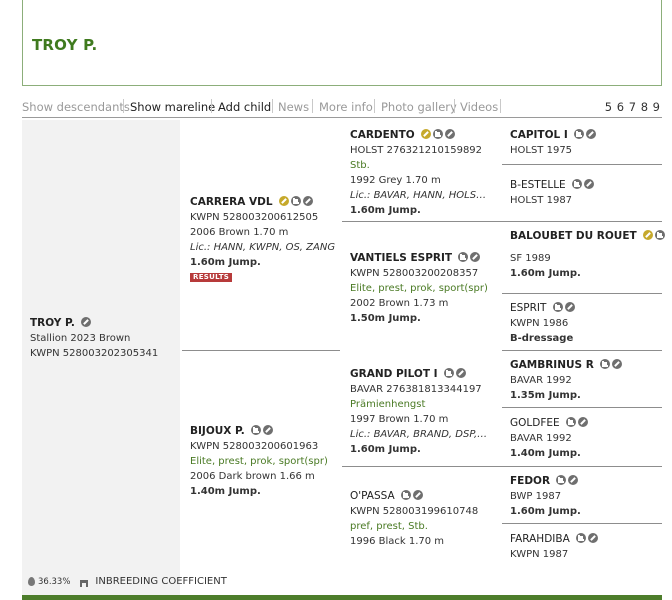  What do you see at coordinates (360, 165) in the screenshot?
I see `horse-predicates: Stb.` at bounding box center [360, 165].